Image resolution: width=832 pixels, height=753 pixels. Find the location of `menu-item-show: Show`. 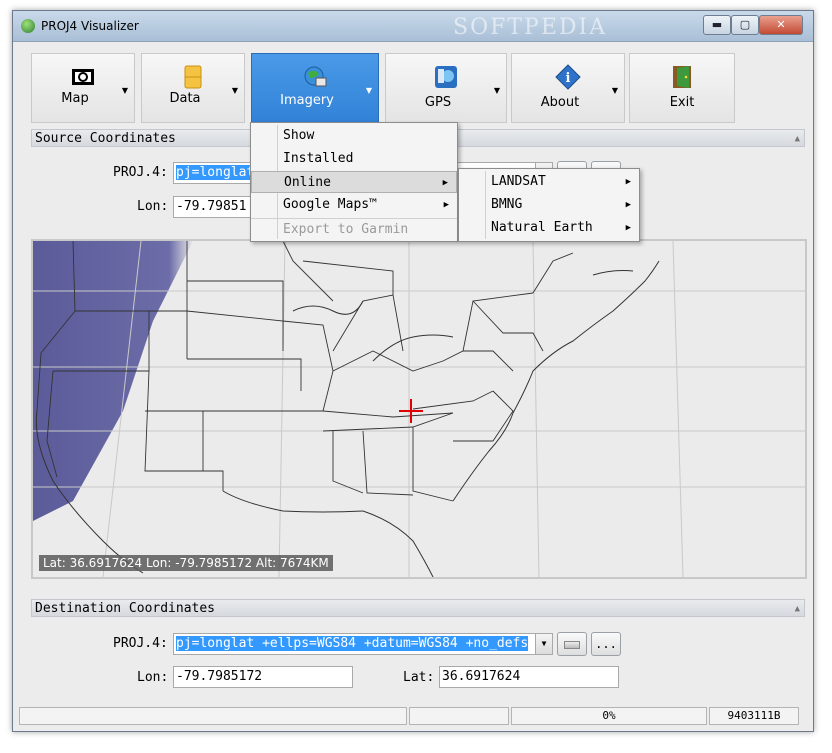

menu-item-show: Show is located at coordinates (354, 136).